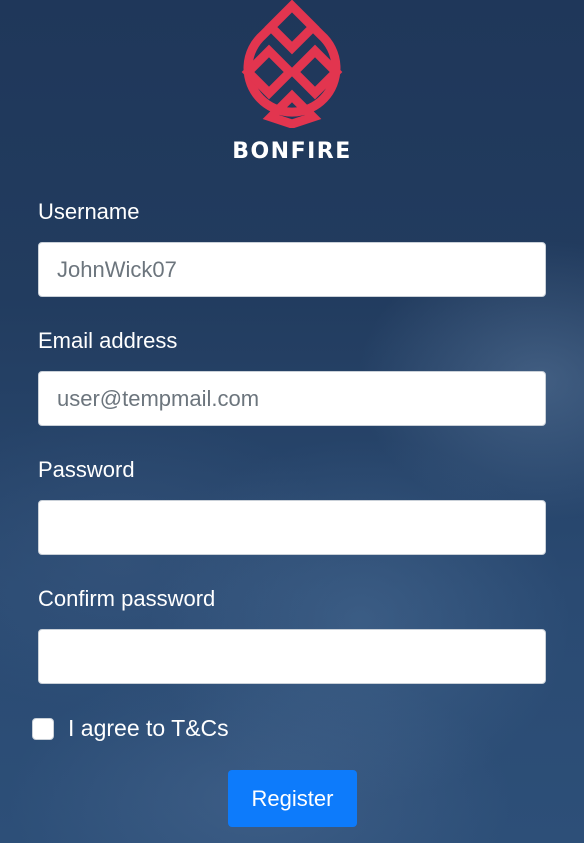 This screenshot has height=843, width=584. I want to click on email-label: Email address, so click(108, 340).